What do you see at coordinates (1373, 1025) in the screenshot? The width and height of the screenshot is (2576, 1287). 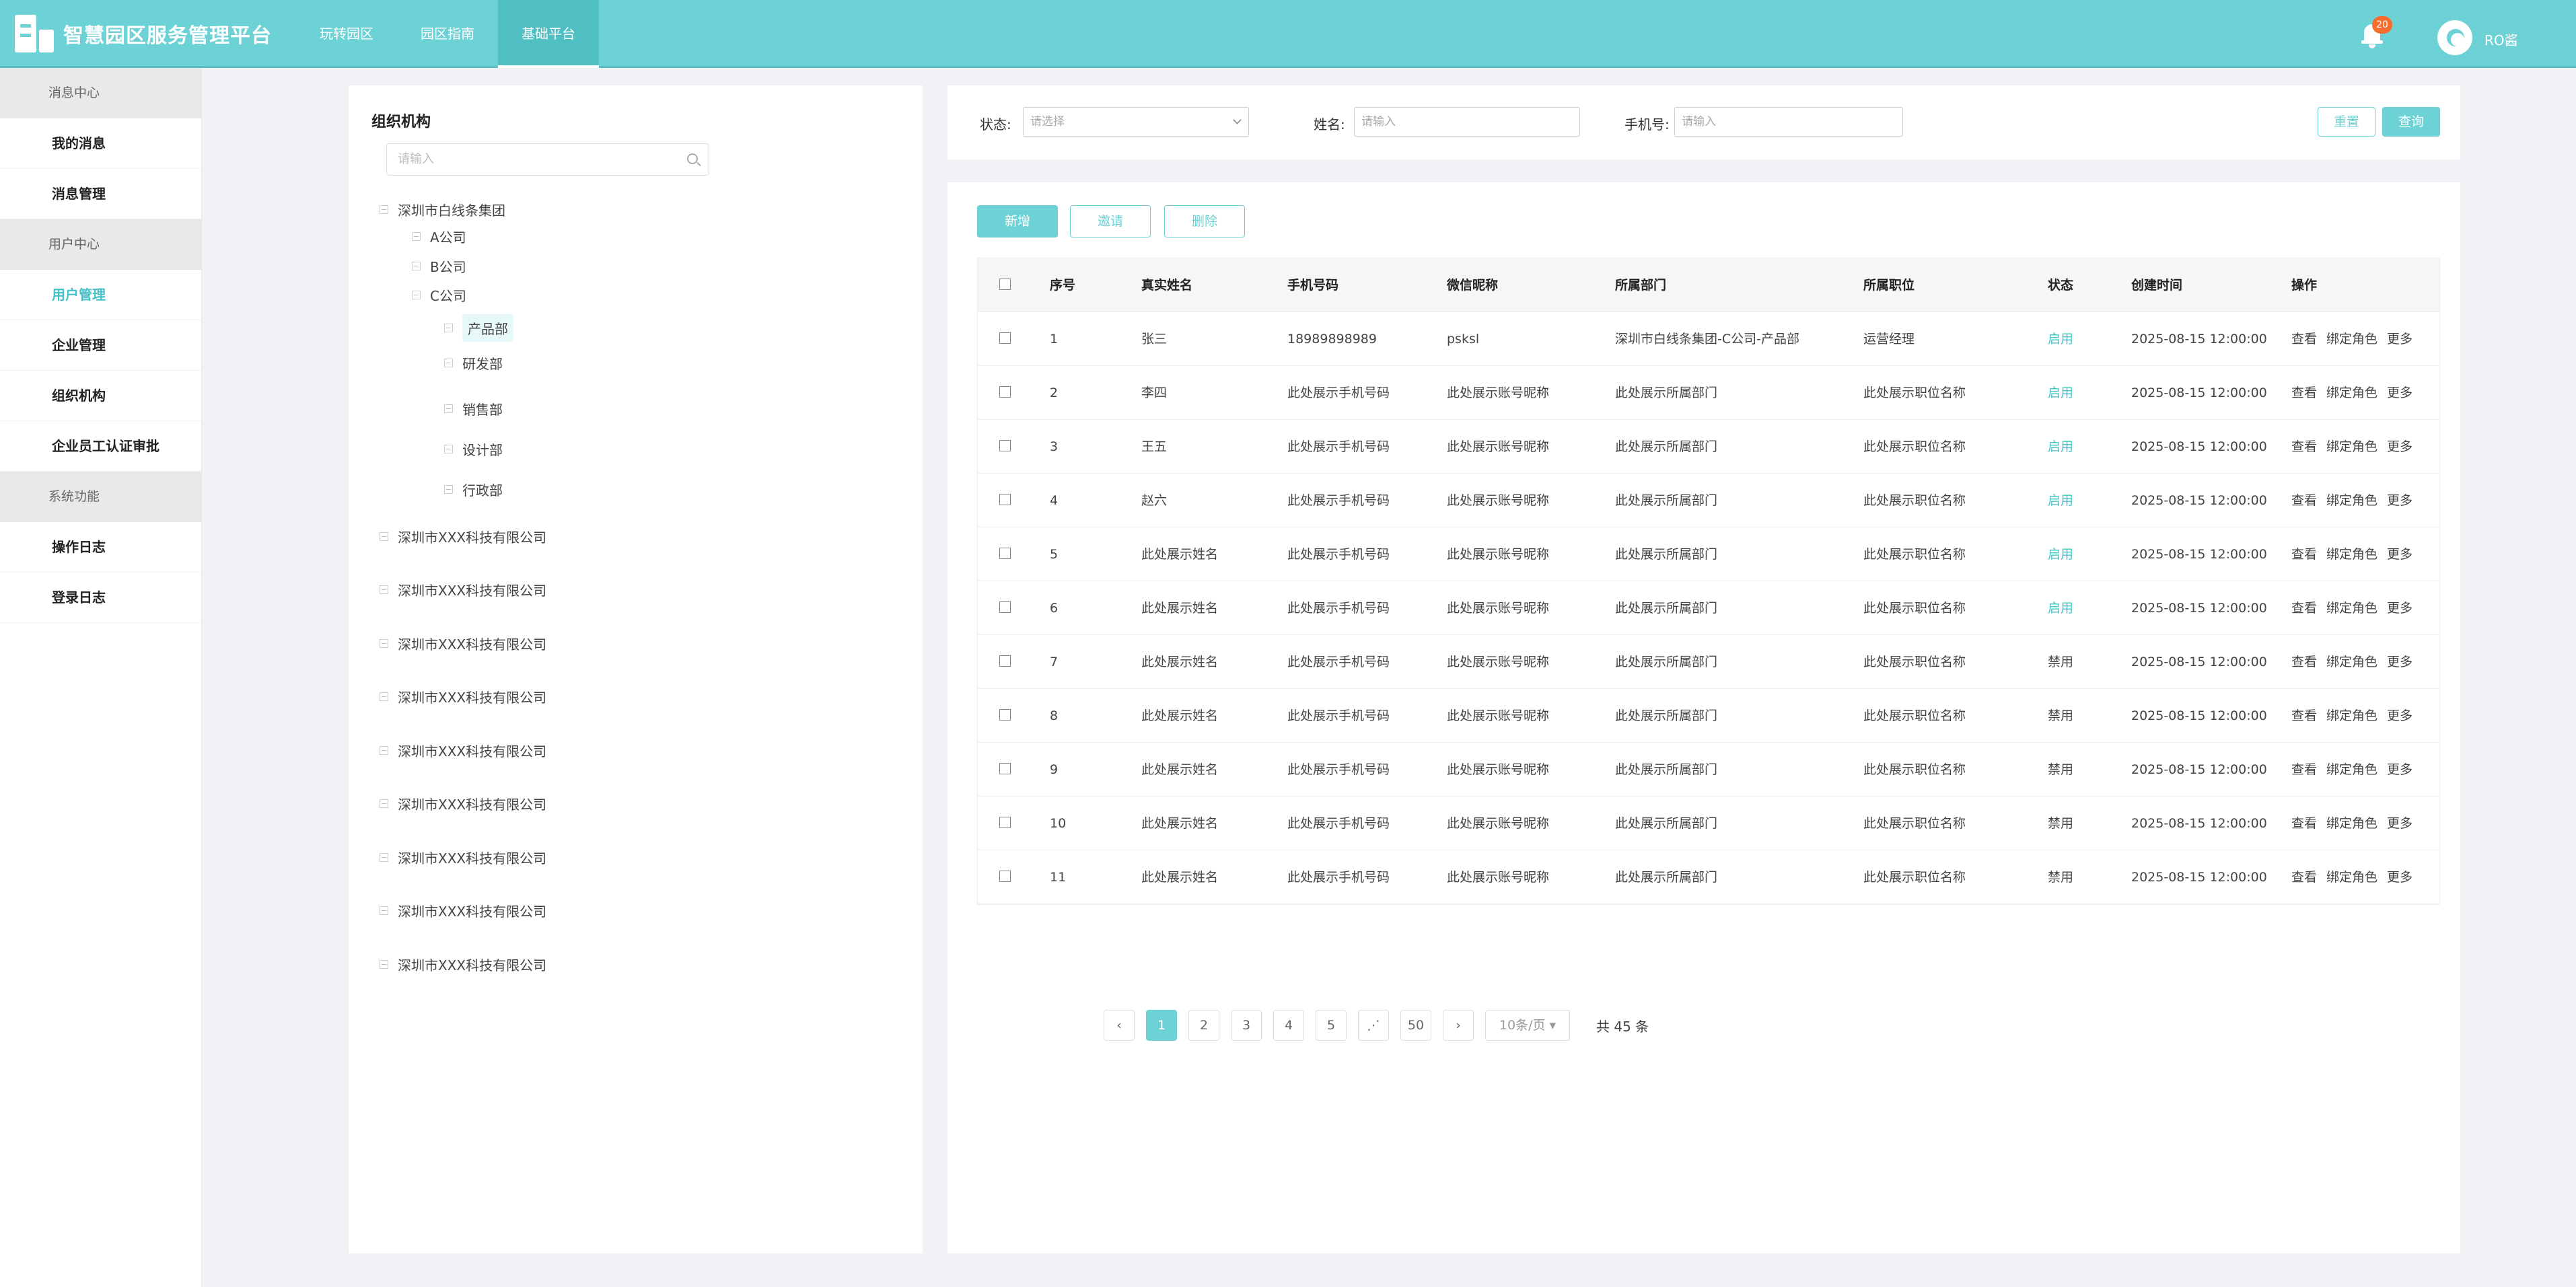 I see `page-ellipsis: ⋰` at bounding box center [1373, 1025].